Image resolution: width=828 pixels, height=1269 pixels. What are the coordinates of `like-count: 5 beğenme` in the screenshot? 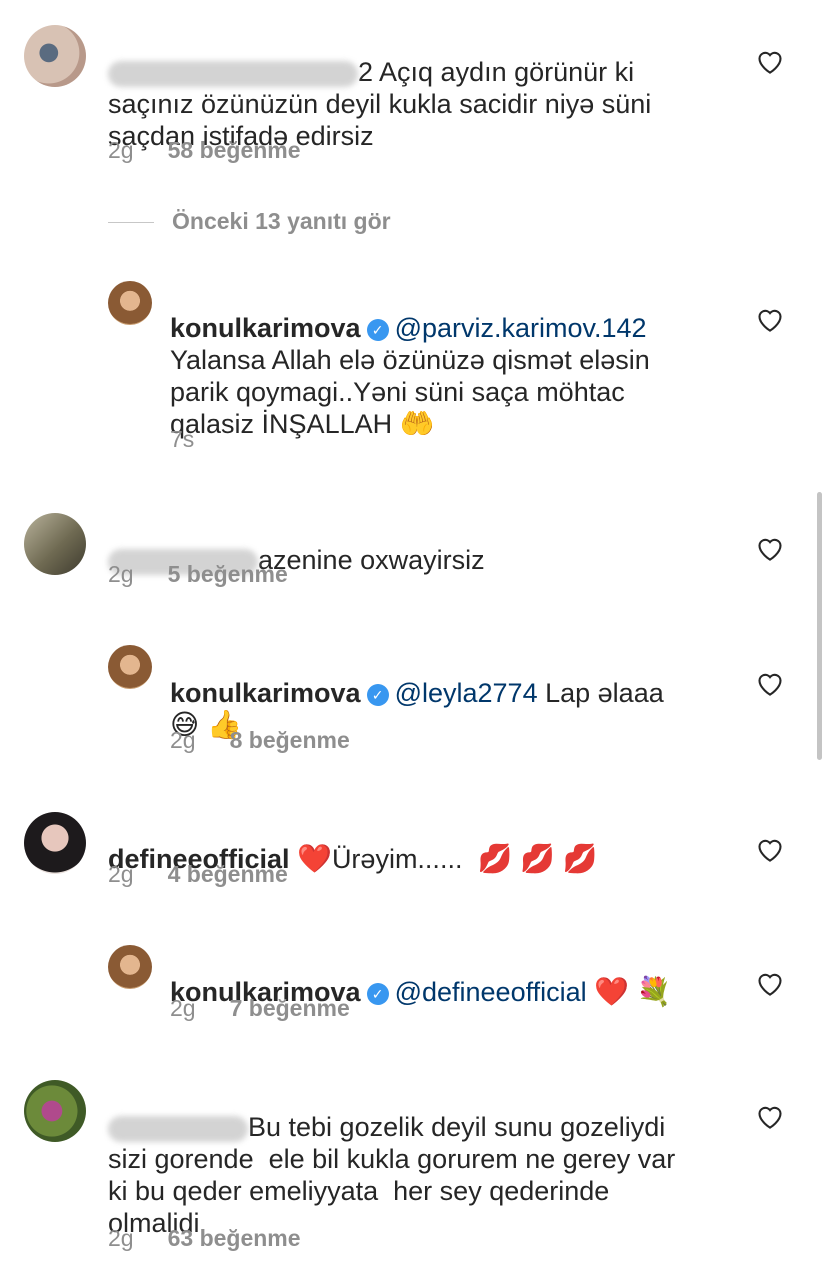 It's located at (228, 574).